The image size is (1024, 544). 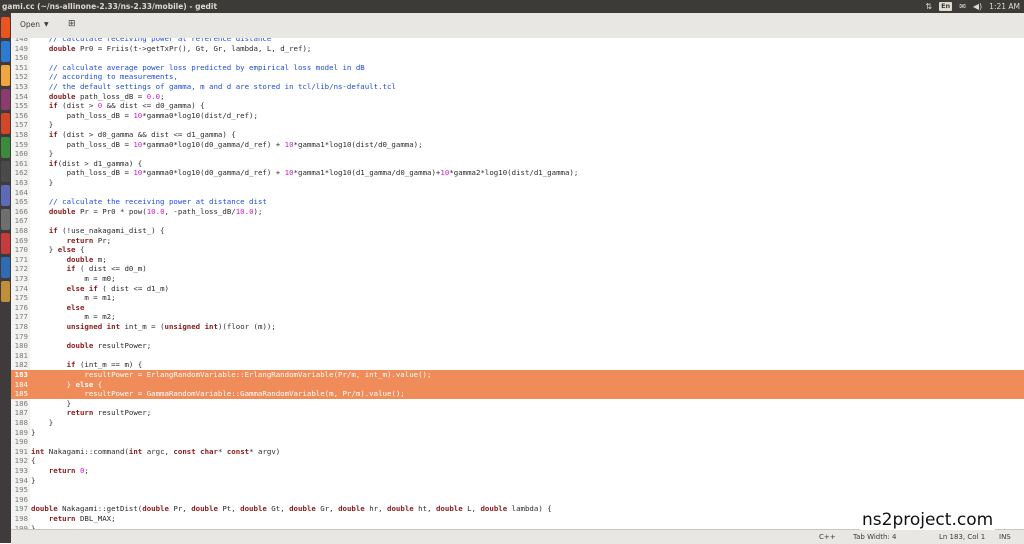 I want to click on code-text: double m;, so click(x=86, y=259).